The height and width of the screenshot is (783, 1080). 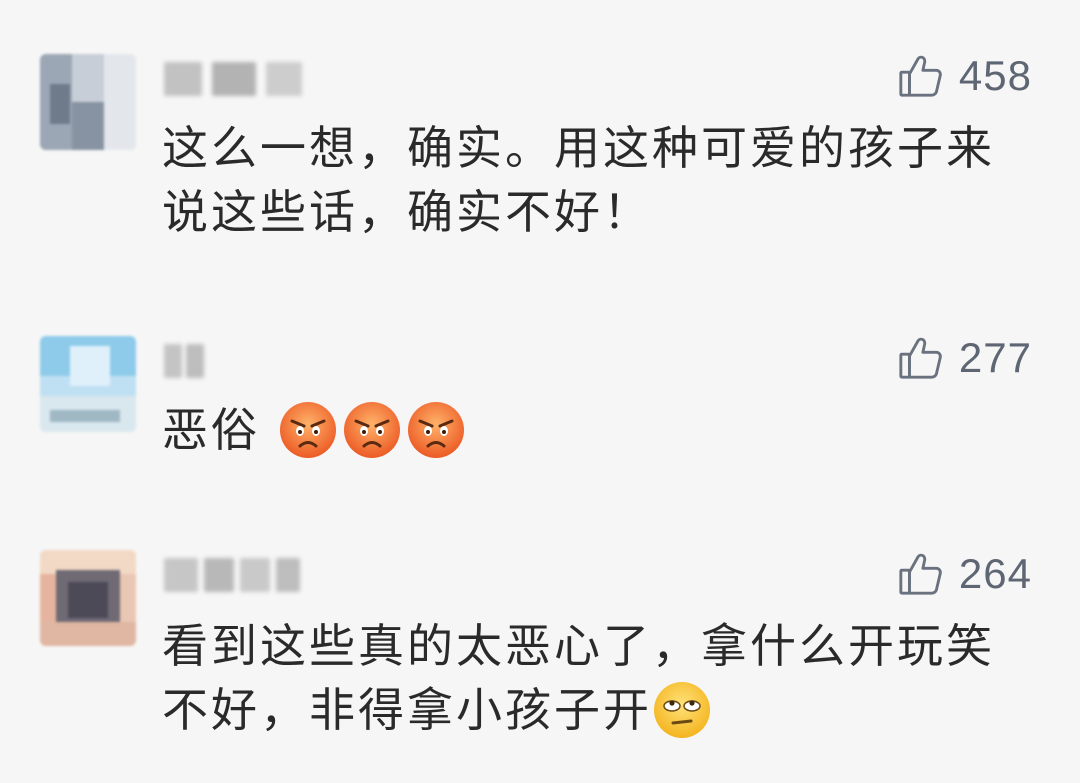 What do you see at coordinates (578, 180) in the screenshot?
I see `comment-text: 这么一想，确实。用这种可爱的孩子来说这些话，确实不好！` at bounding box center [578, 180].